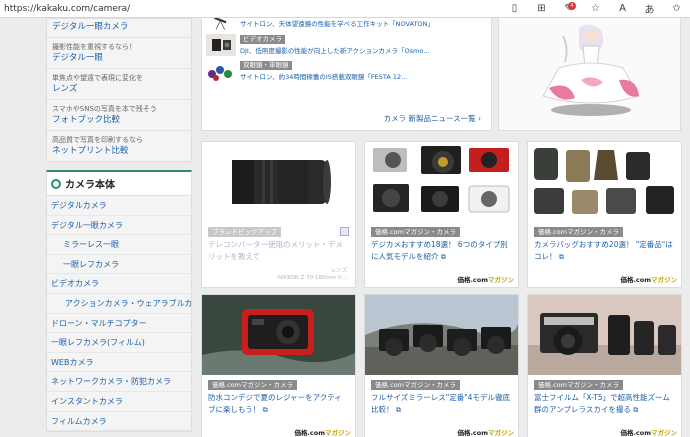  Describe the element at coordinates (86, 120) in the screenshot. I see `sidebar-link-label: フォトブック比較` at that location.